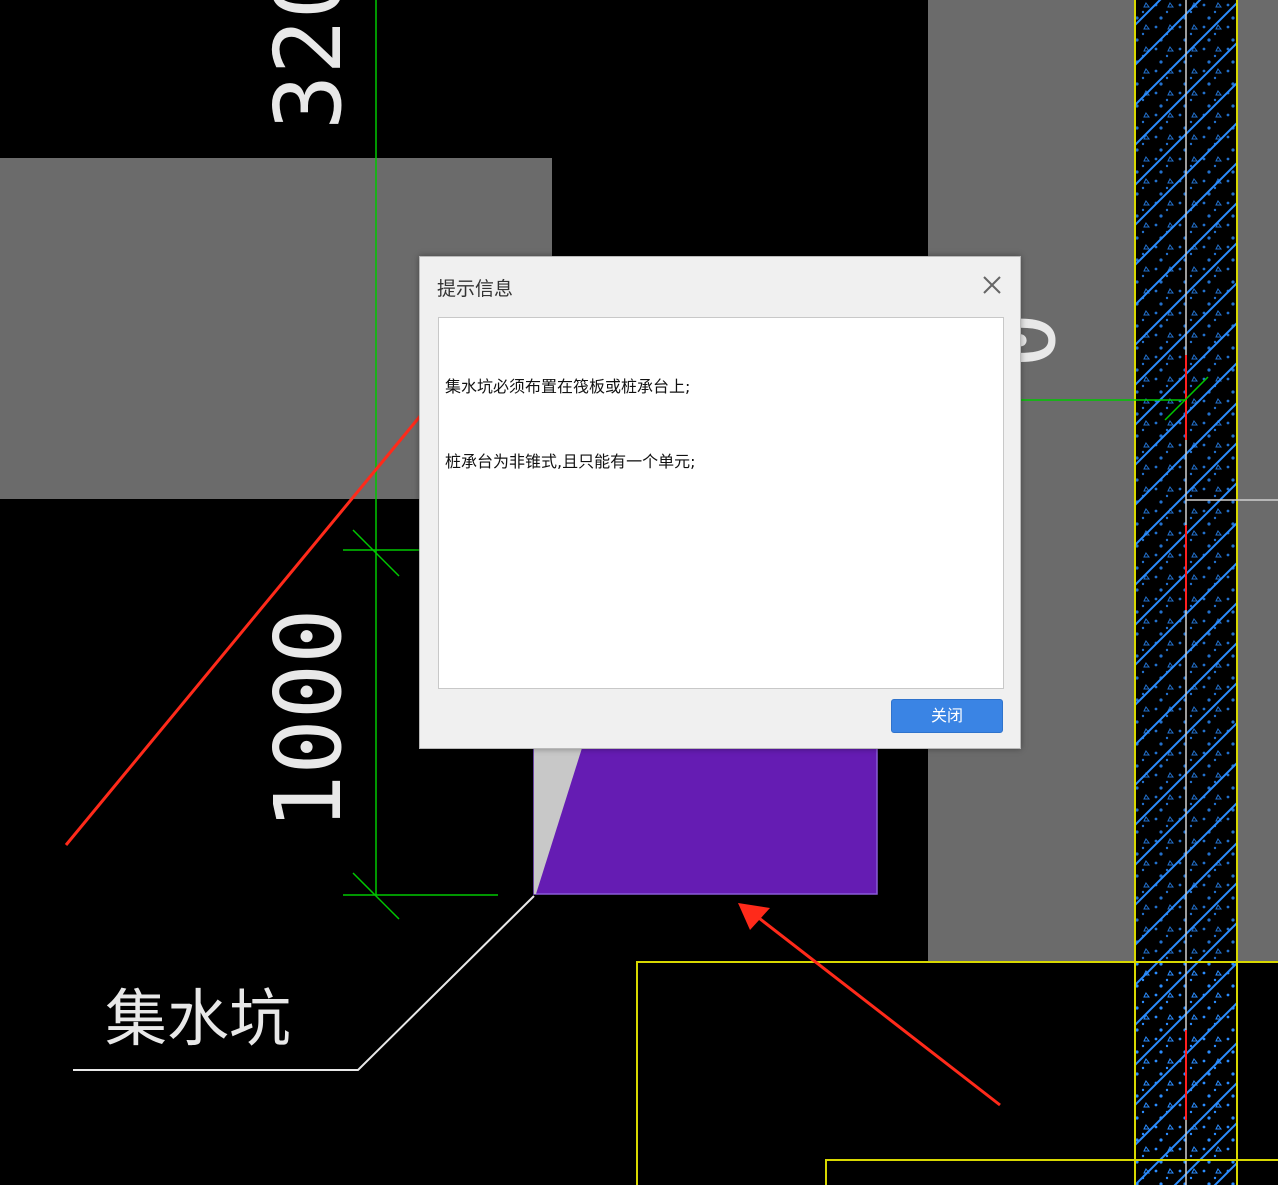 This screenshot has width=1278, height=1185. What do you see at coordinates (568, 386) in the screenshot?
I see `message-line: 集水坑必须布置在筏板或桩承台上;` at bounding box center [568, 386].